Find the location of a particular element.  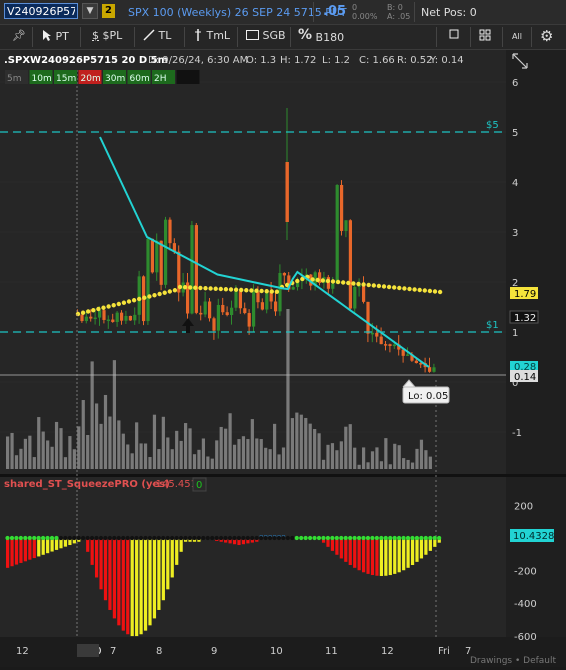

single-grid-button is located at coordinates (454, 35).